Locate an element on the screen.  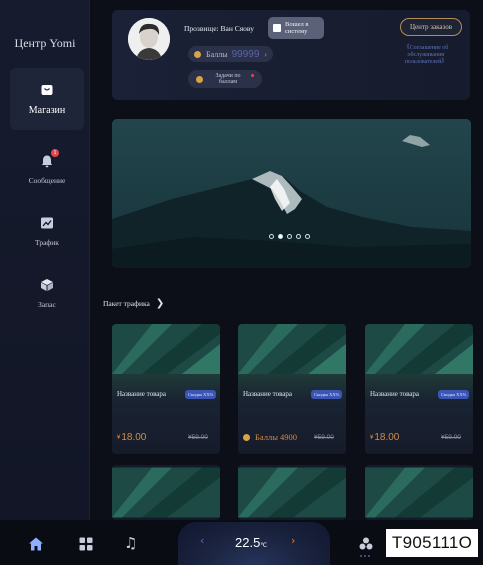
sidebar-item-inventory: Запас is located at coordinates (47, 293).